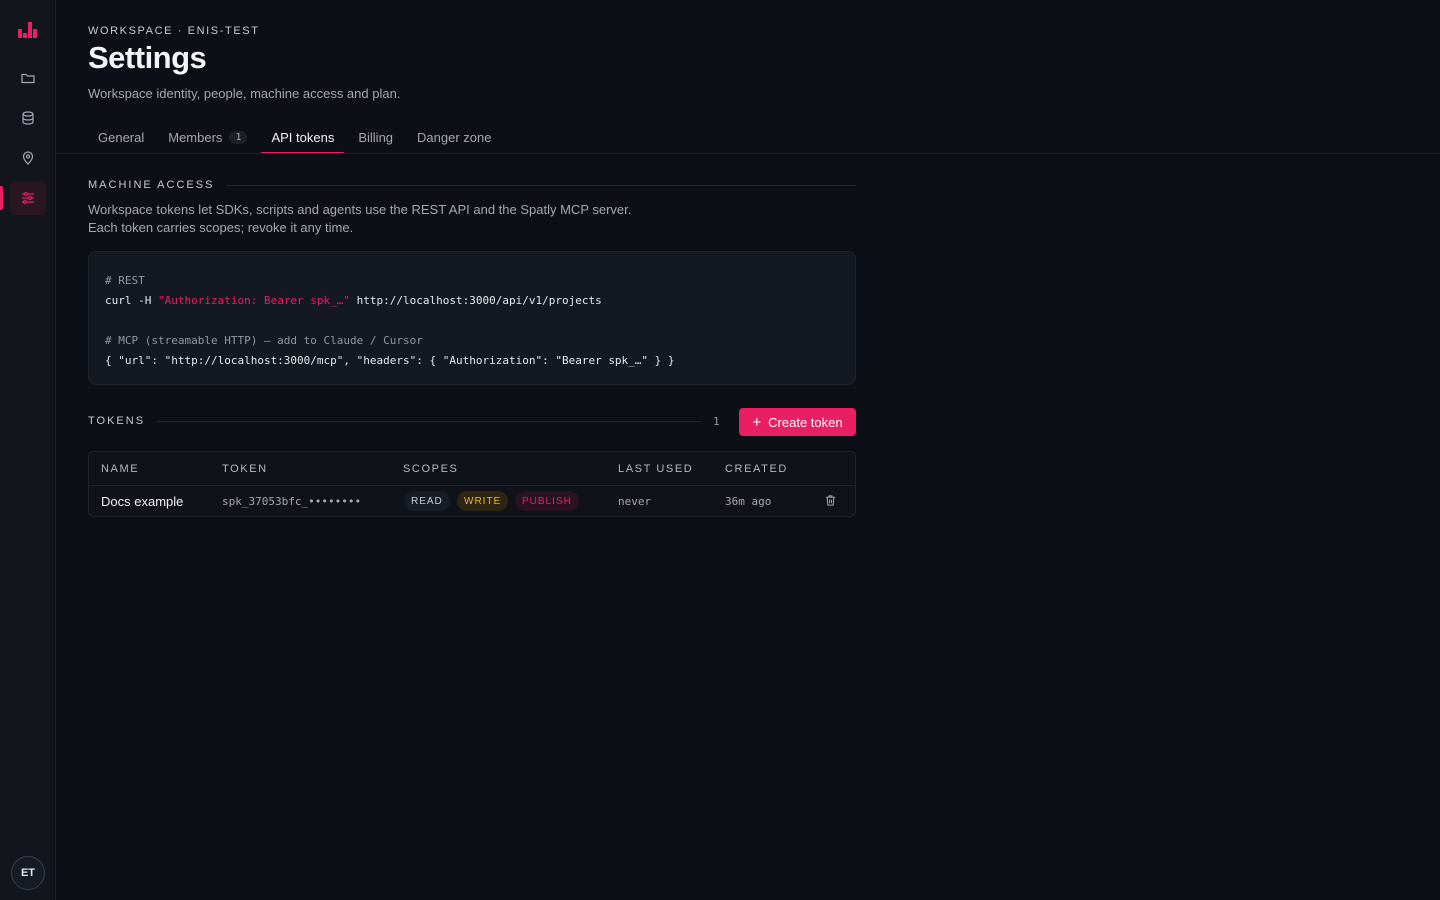 This screenshot has height=900, width=1440. I want to click on tab-api-tokens: API tokens, so click(303, 137).